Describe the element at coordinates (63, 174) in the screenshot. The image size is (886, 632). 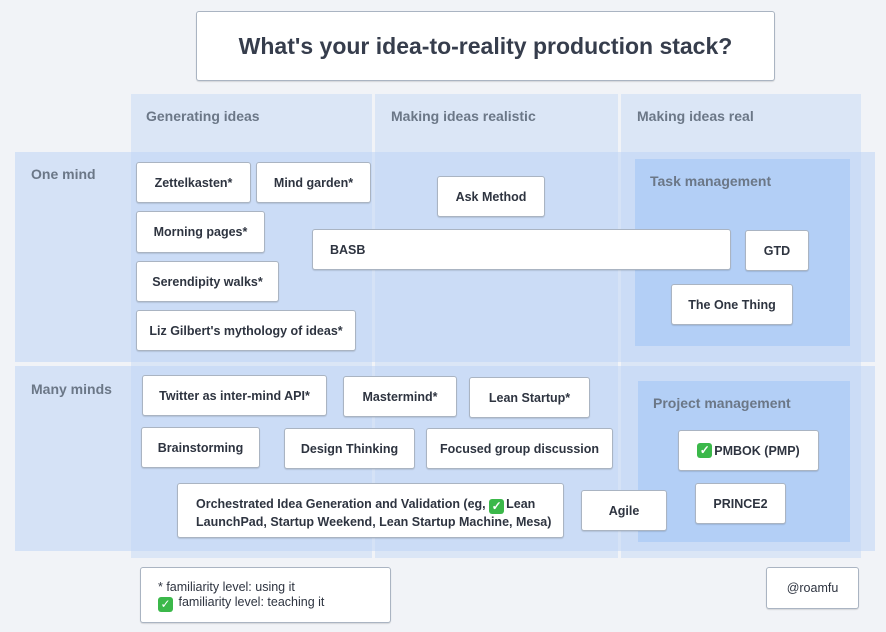
I see `row-header-one-mind: One mind` at that location.